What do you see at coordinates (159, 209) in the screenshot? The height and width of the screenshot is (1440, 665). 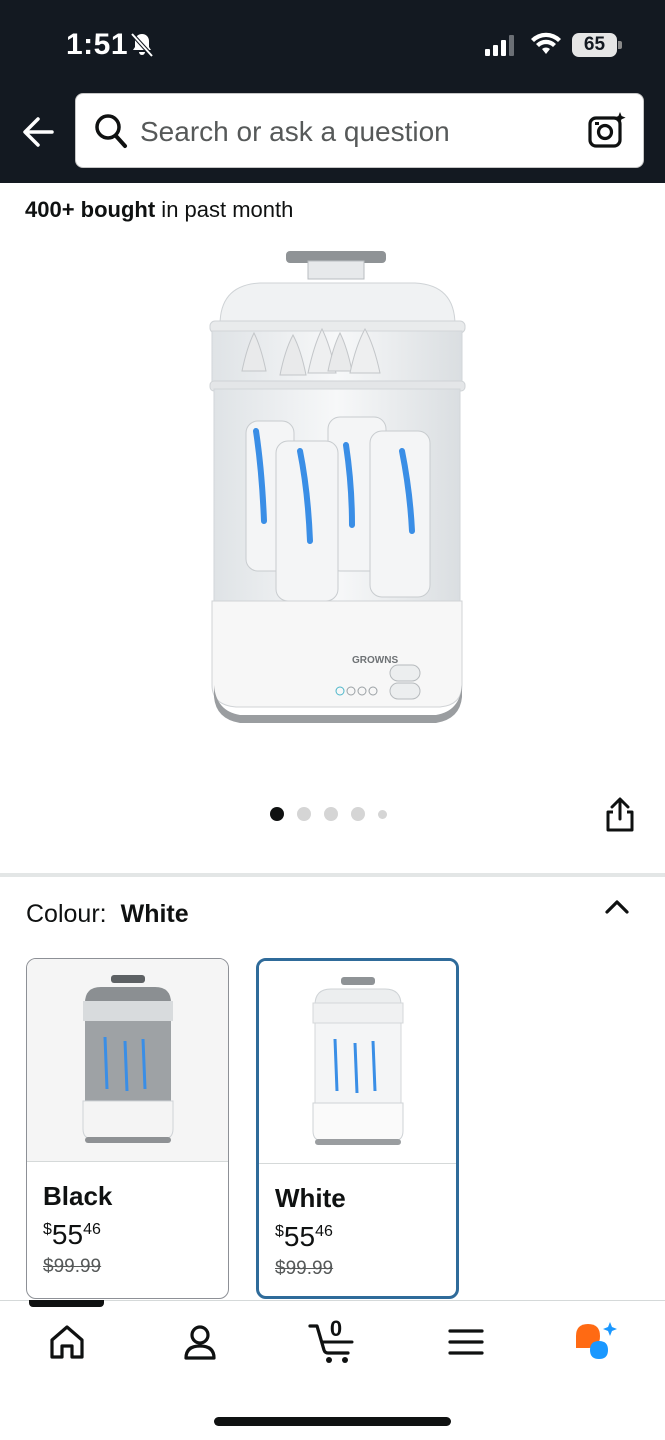 I see `bought-count: 400+ bought in past month` at bounding box center [159, 209].